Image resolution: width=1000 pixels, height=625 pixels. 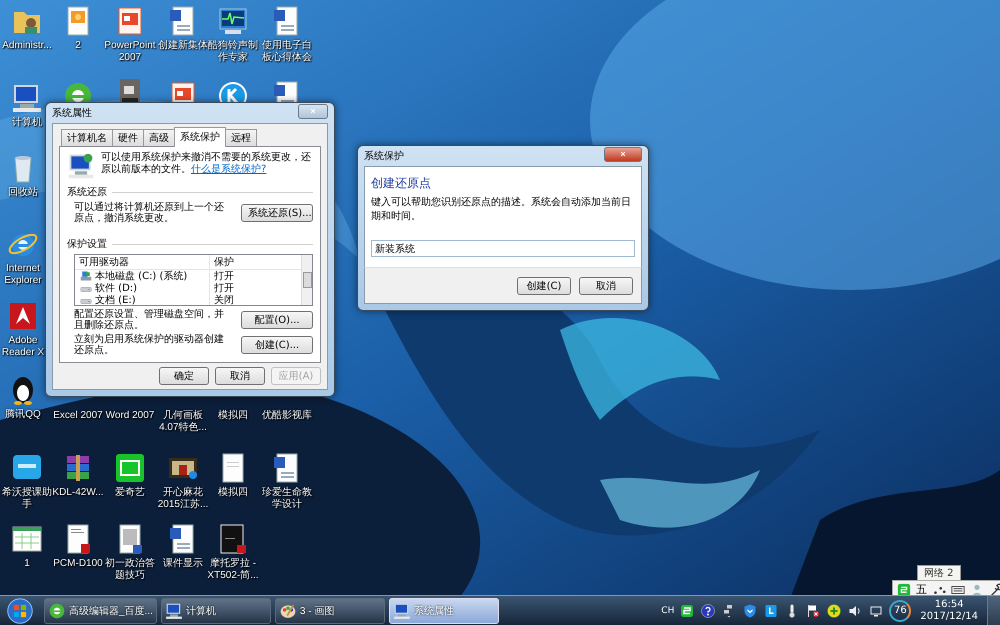 What do you see at coordinates (87, 192) in the screenshot?
I see `section-heading: 系统还原` at bounding box center [87, 192].